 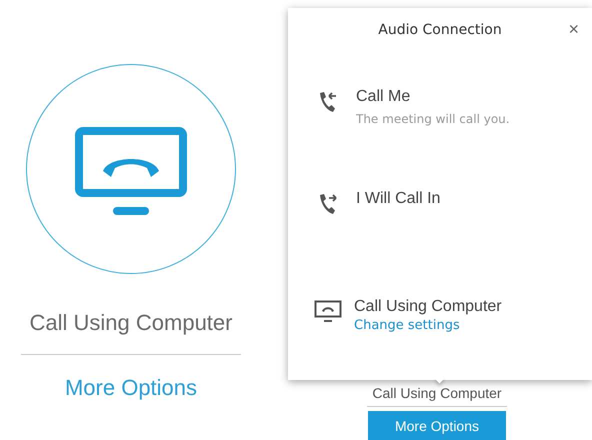 I want to click on option-title: Call Using Computer, so click(x=428, y=307).